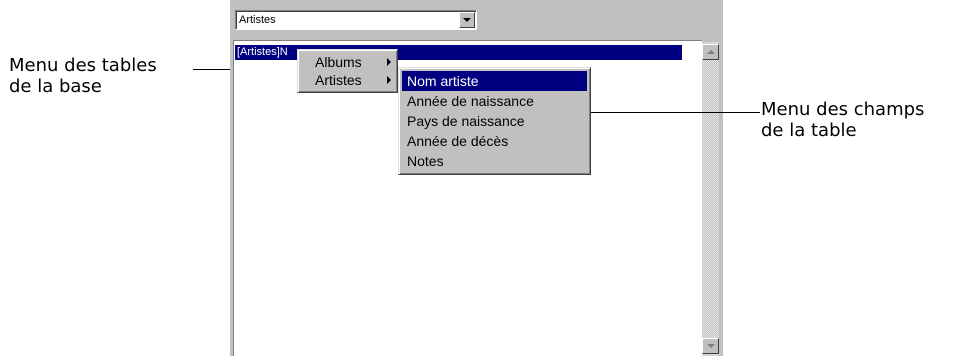 The width and height of the screenshot is (953, 356). What do you see at coordinates (83, 65) in the screenshot?
I see `callout-tables-line1: Menu des tables` at bounding box center [83, 65].